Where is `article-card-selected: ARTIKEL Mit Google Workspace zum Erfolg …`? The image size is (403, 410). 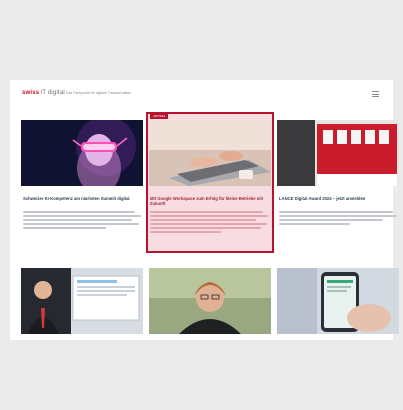 article-card-selected: ARTIKEL Mit Google Workspace zum Erfolg … is located at coordinates (210, 182).